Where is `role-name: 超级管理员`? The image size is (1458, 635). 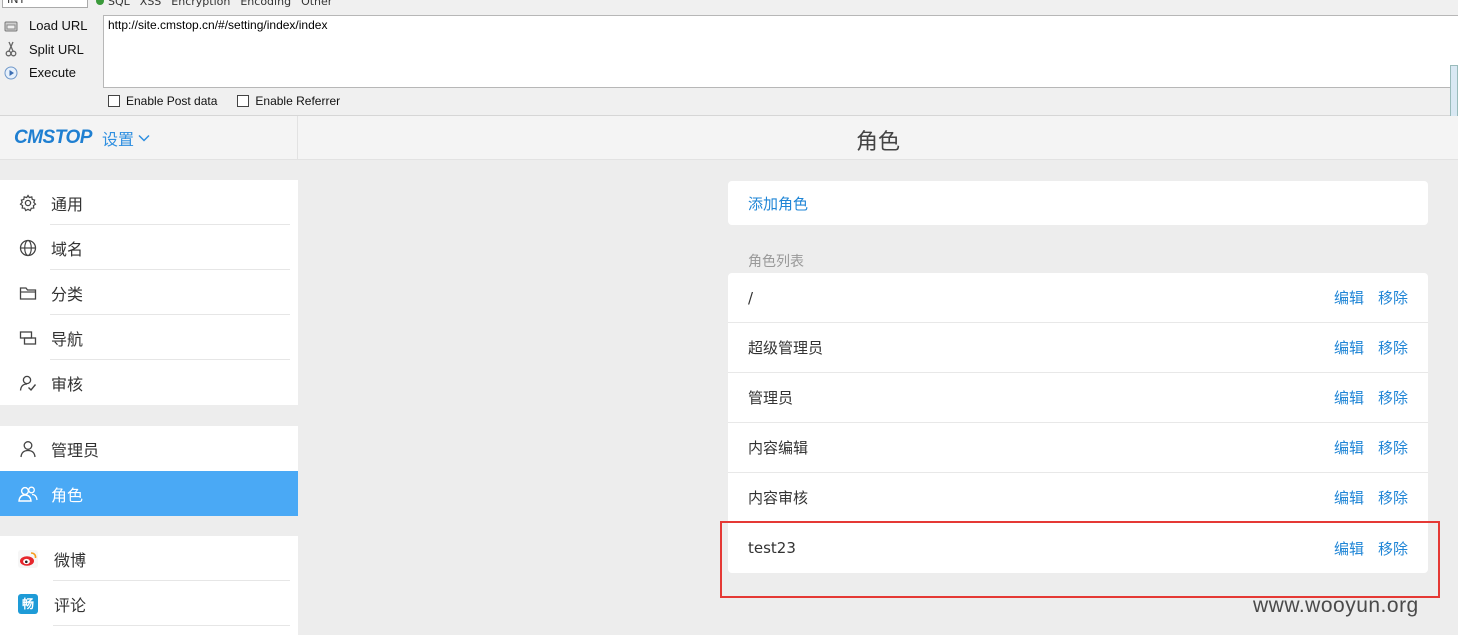
role-name: 超级管理员 is located at coordinates (786, 348).